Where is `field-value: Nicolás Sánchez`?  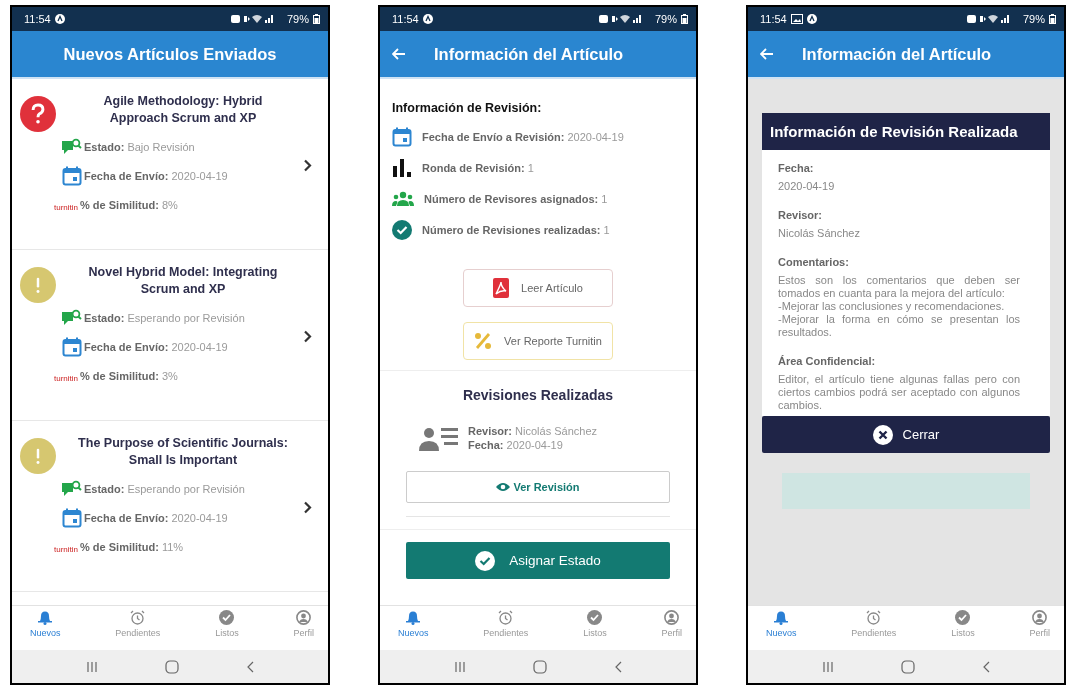 field-value: Nicolás Sánchez is located at coordinates (819, 233).